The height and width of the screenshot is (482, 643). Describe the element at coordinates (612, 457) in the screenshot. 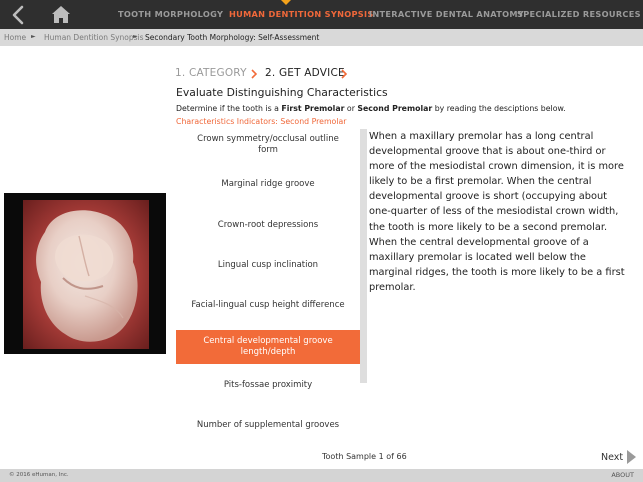

I see `next-label: Next` at that location.